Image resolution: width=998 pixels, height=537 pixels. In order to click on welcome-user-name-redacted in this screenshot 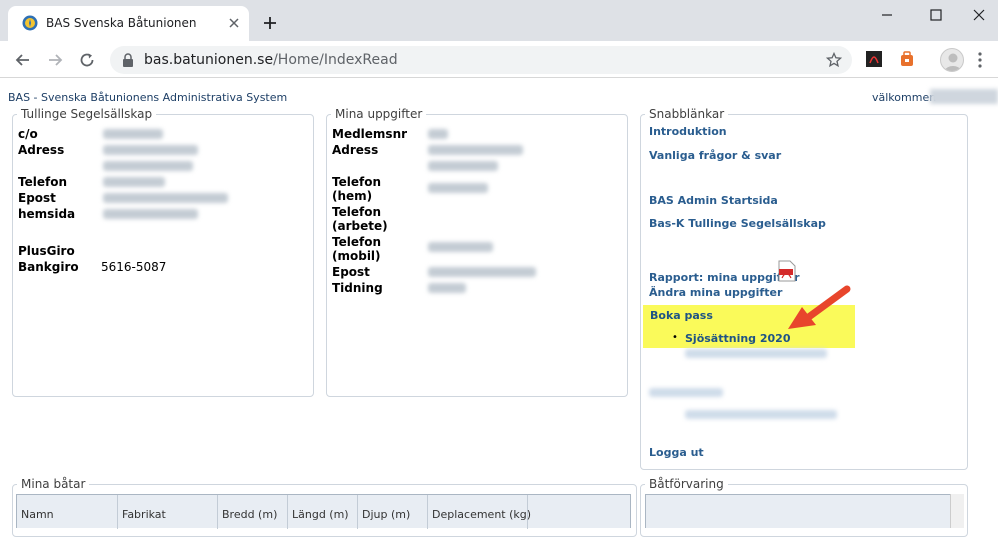, I will do `click(964, 96)`.